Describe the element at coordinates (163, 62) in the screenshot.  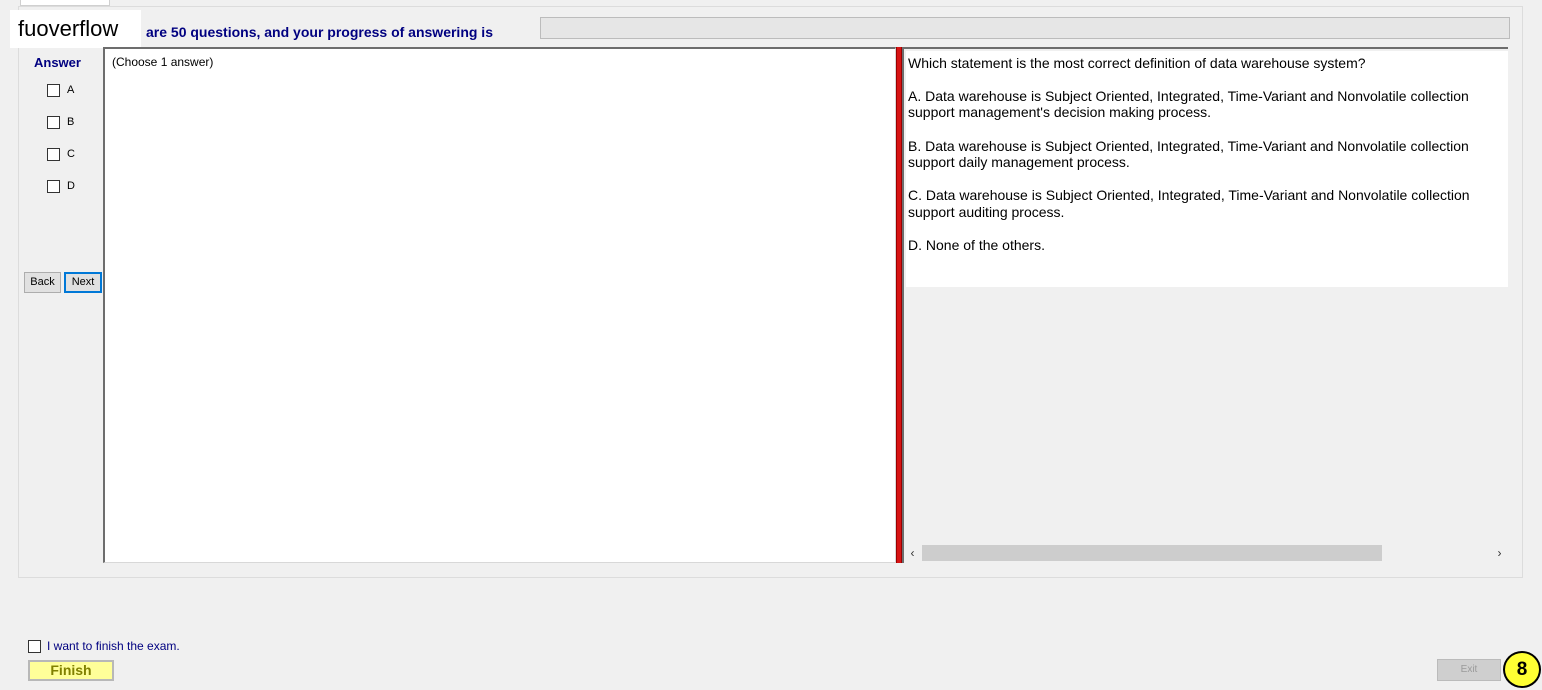
I see `choose-instruction: (Choose 1 answer)` at that location.